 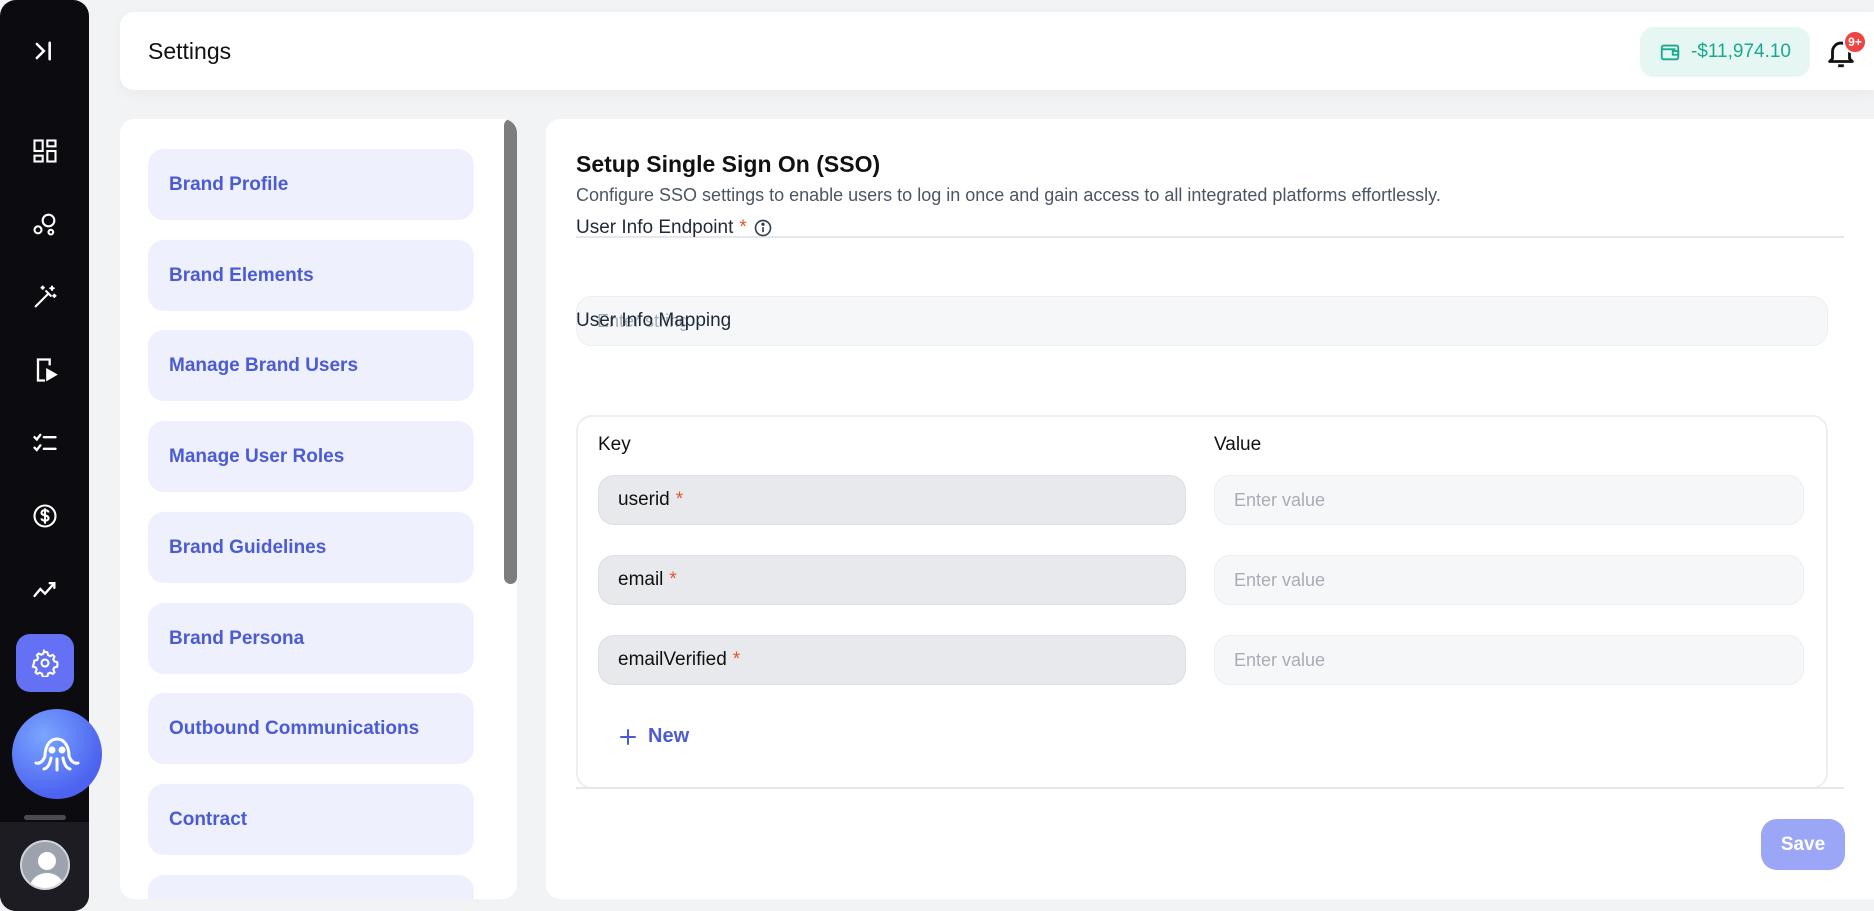 I want to click on integrations-nav-button, so click(x=45, y=224).